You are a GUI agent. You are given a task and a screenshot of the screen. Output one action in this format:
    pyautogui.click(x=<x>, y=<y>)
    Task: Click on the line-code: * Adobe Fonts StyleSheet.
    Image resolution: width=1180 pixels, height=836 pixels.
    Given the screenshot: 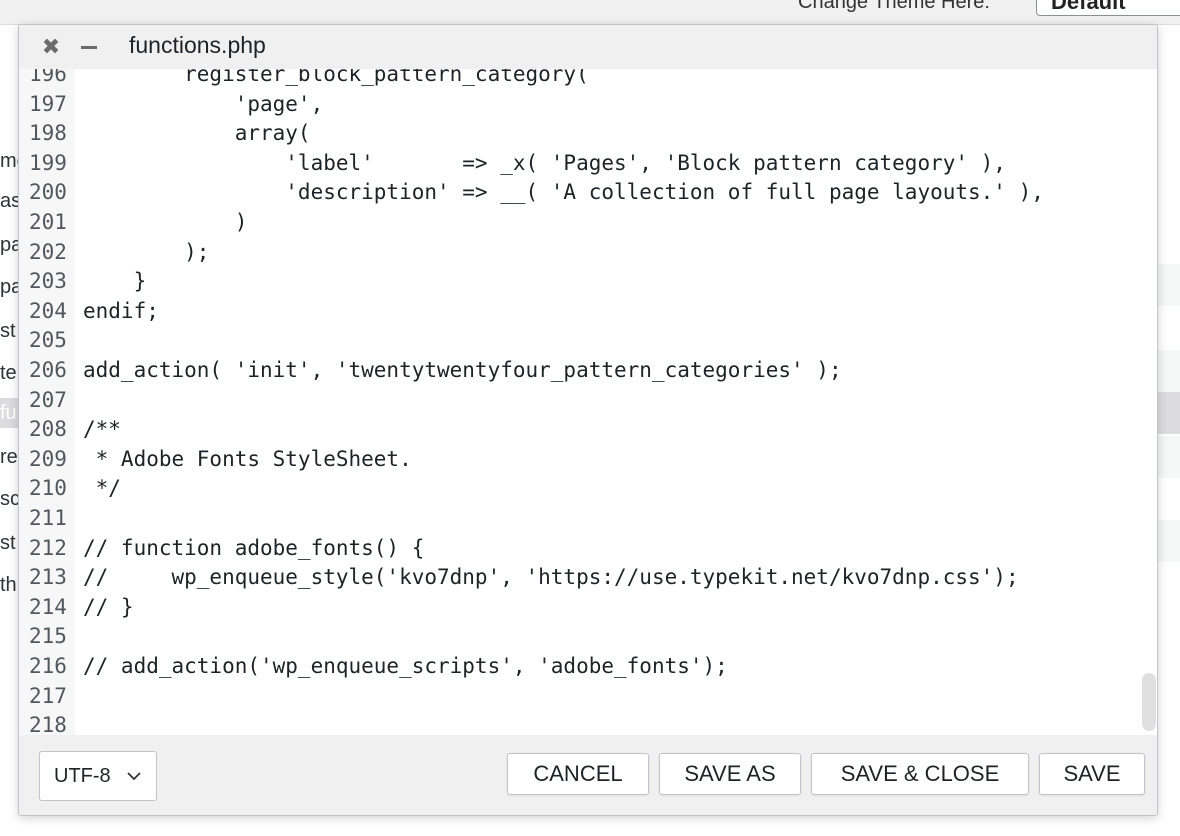 What is the action you would take?
    pyautogui.click(x=247, y=458)
    